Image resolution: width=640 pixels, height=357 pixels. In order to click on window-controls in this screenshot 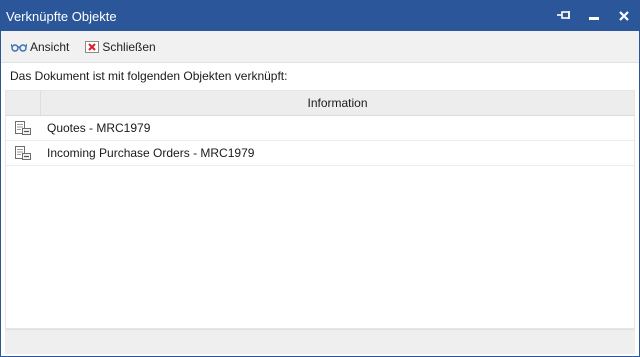, I will do `click(594, 16)`.